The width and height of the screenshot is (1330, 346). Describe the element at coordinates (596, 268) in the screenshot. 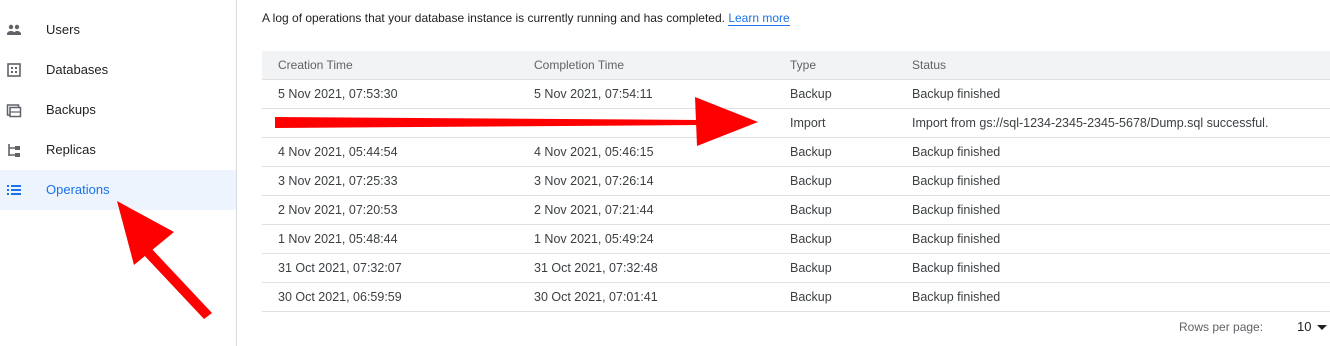

I see `completion-time-cell: 31 Oct 2021, 07:32:48` at that location.